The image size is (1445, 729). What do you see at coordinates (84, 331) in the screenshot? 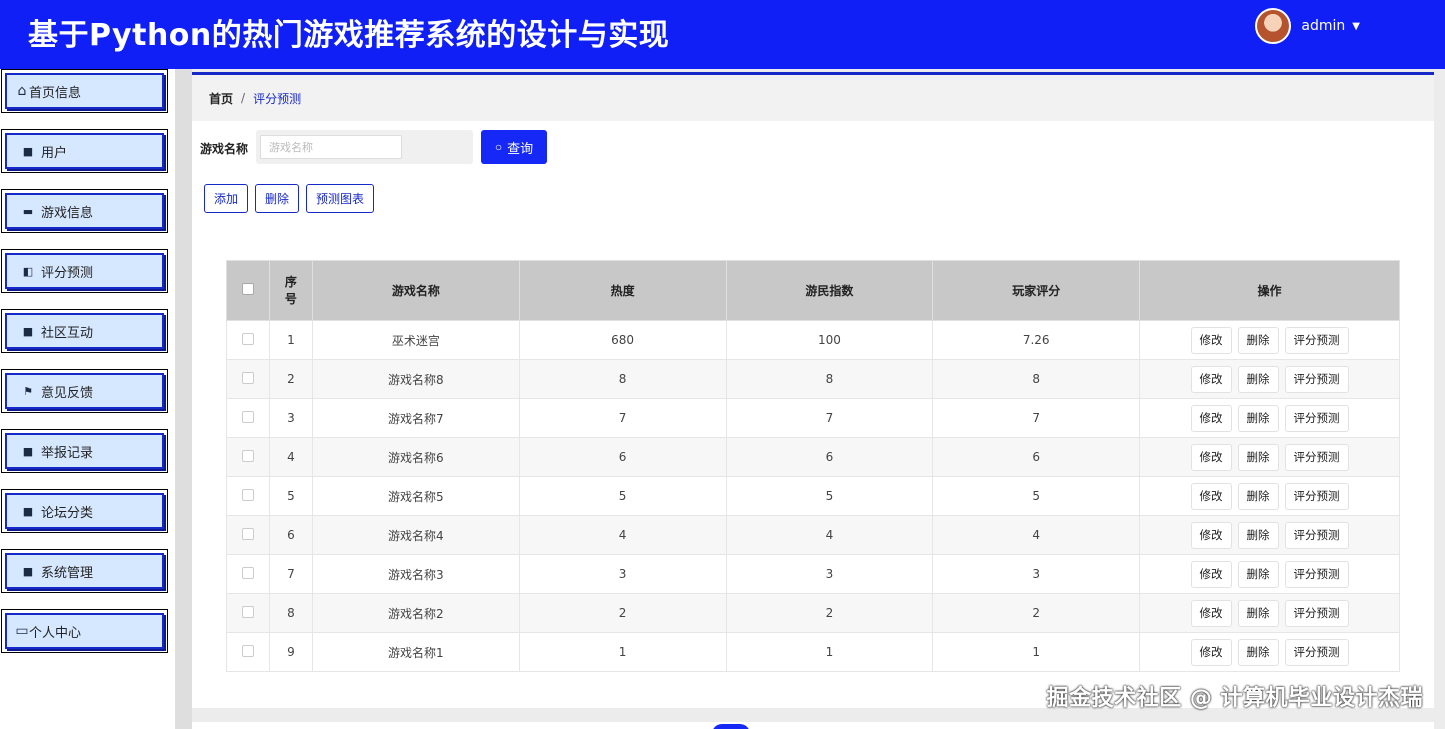
I see `sidebar-item-community: ■ 社区互动` at bounding box center [84, 331].